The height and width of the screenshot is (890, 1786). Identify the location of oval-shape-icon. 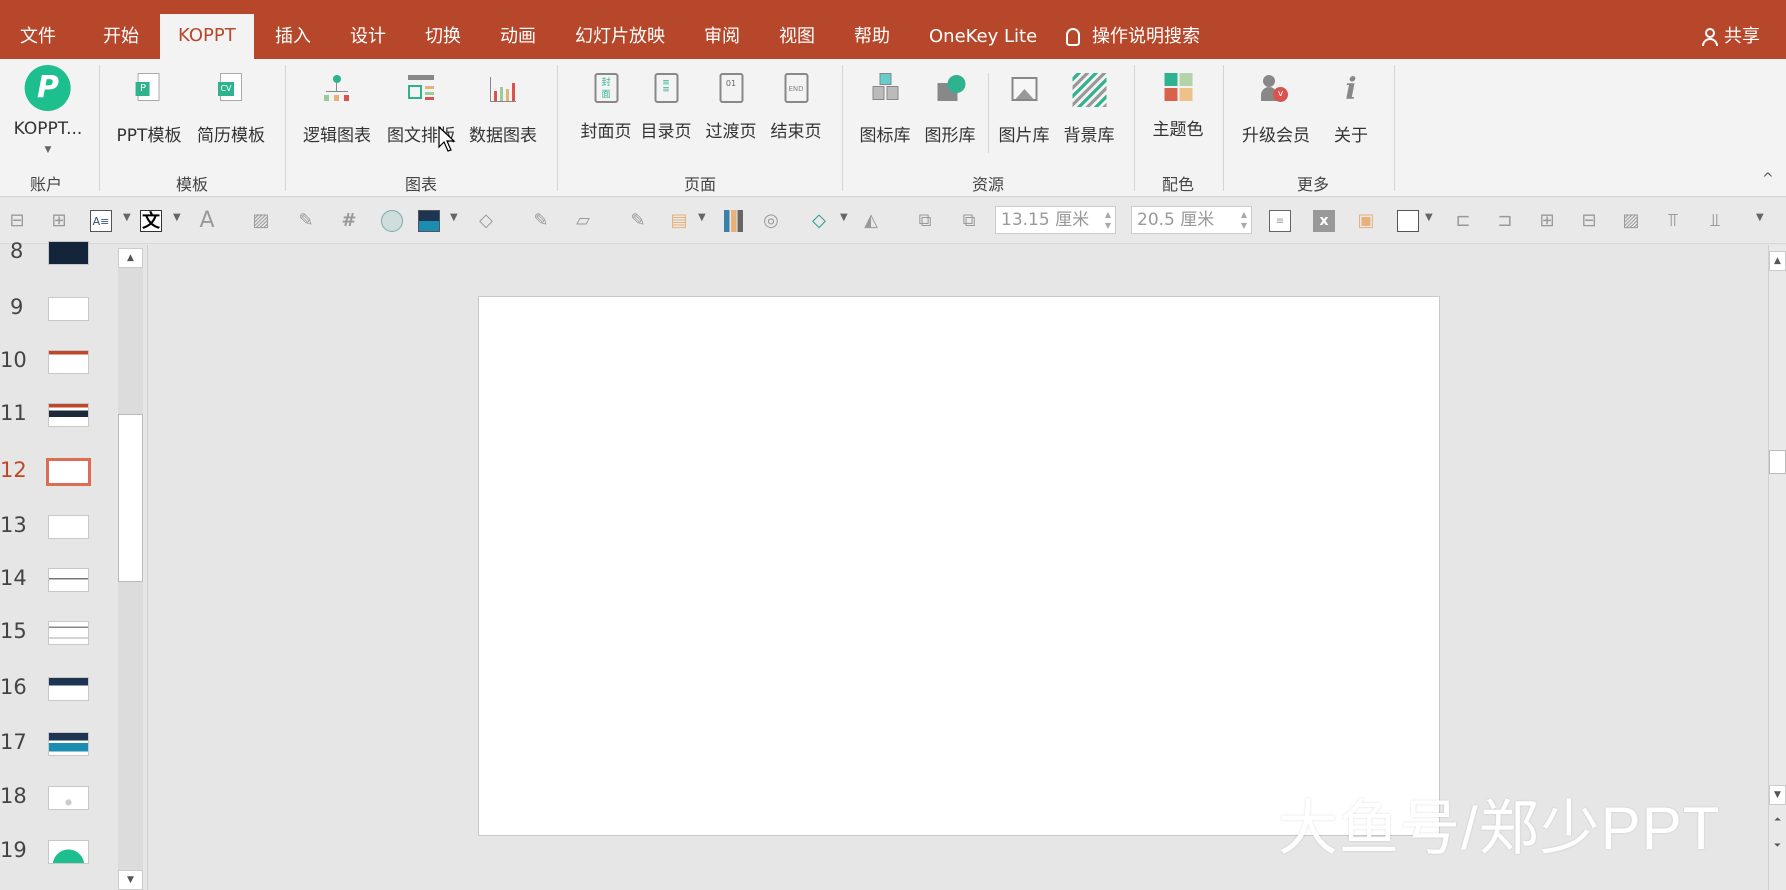
(392, 221).